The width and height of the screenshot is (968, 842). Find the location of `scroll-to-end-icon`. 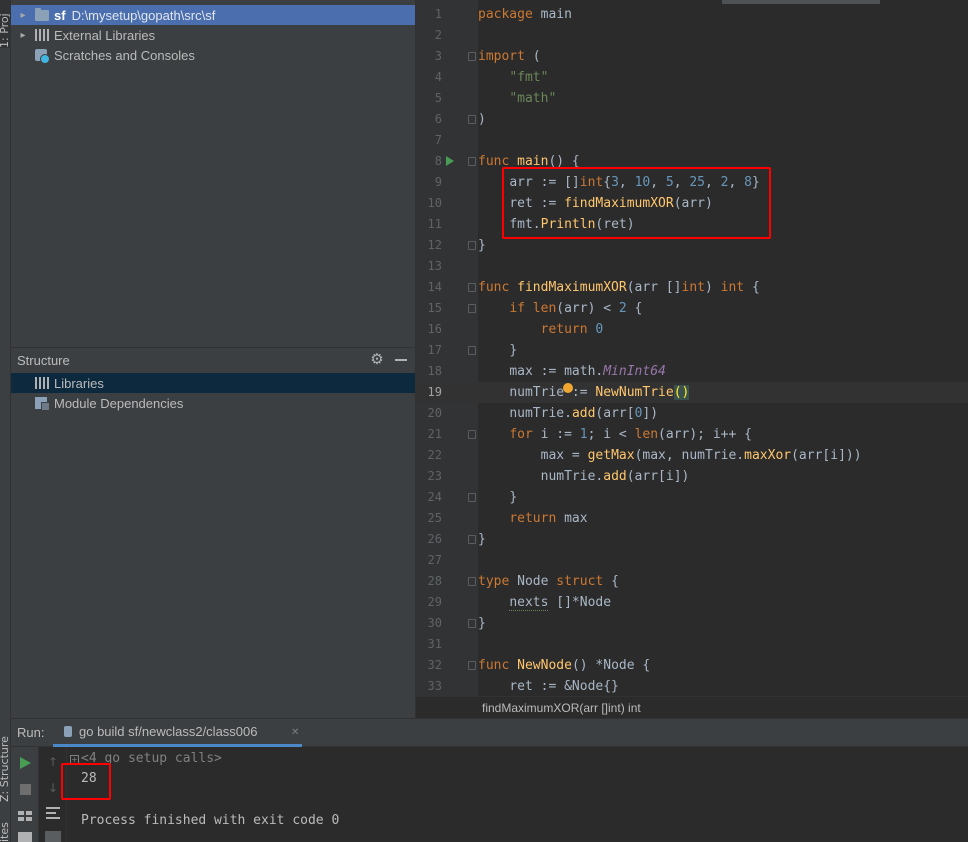

scroll-to-end-icon is located at coordinates (53, 836).